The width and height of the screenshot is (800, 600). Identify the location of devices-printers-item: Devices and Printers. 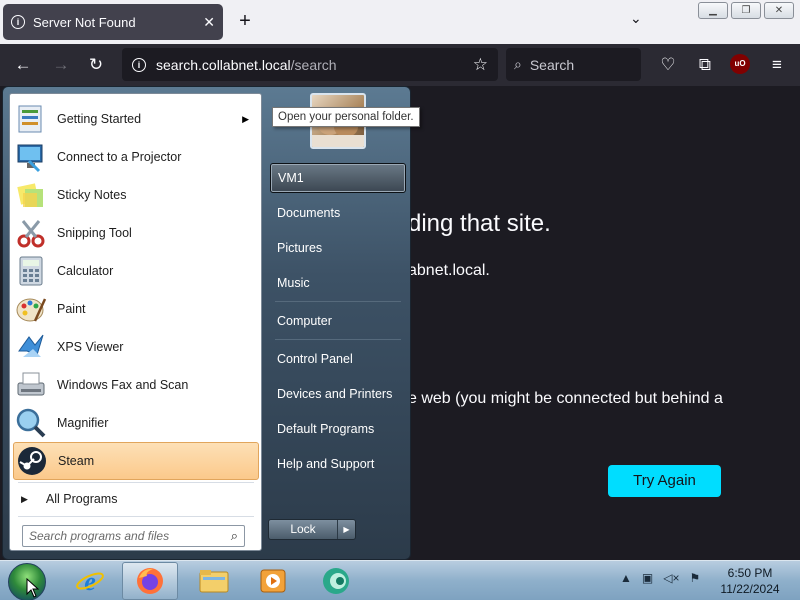
(338, 394).